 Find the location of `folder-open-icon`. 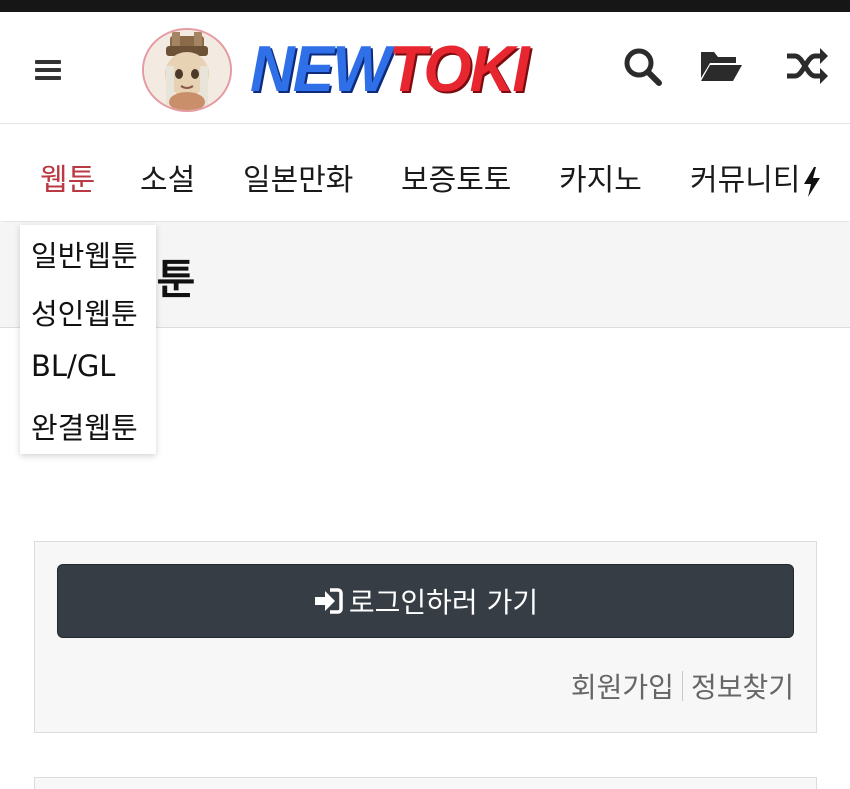

folder-open-icon is located at coordinates (720, 66).